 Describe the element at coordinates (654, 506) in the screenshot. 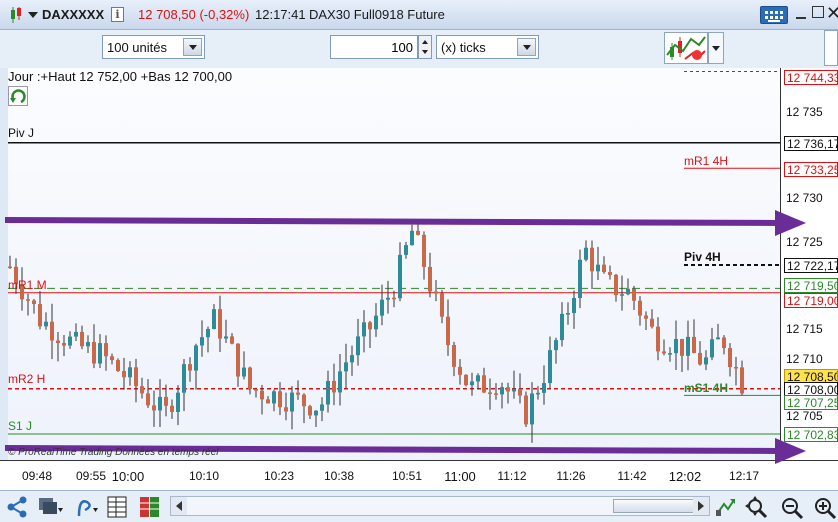

I see `scrollbar-thumb` at that location.